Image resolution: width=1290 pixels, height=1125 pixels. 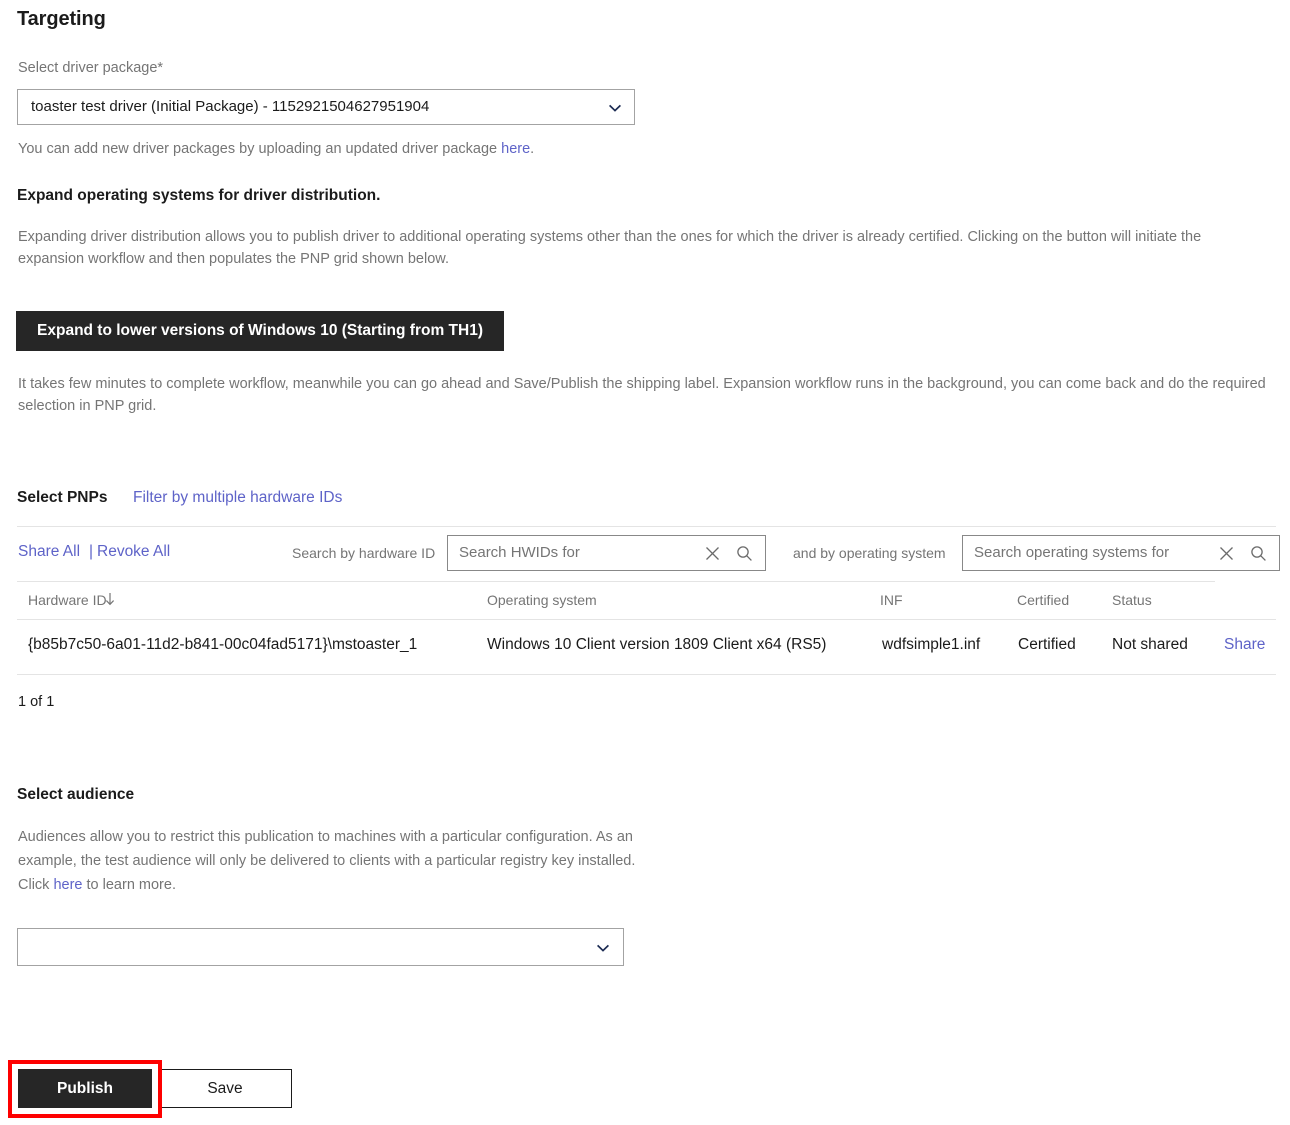 I want to click on search-by-operating-system-label: and by operating system, so click(x=869, y=553).